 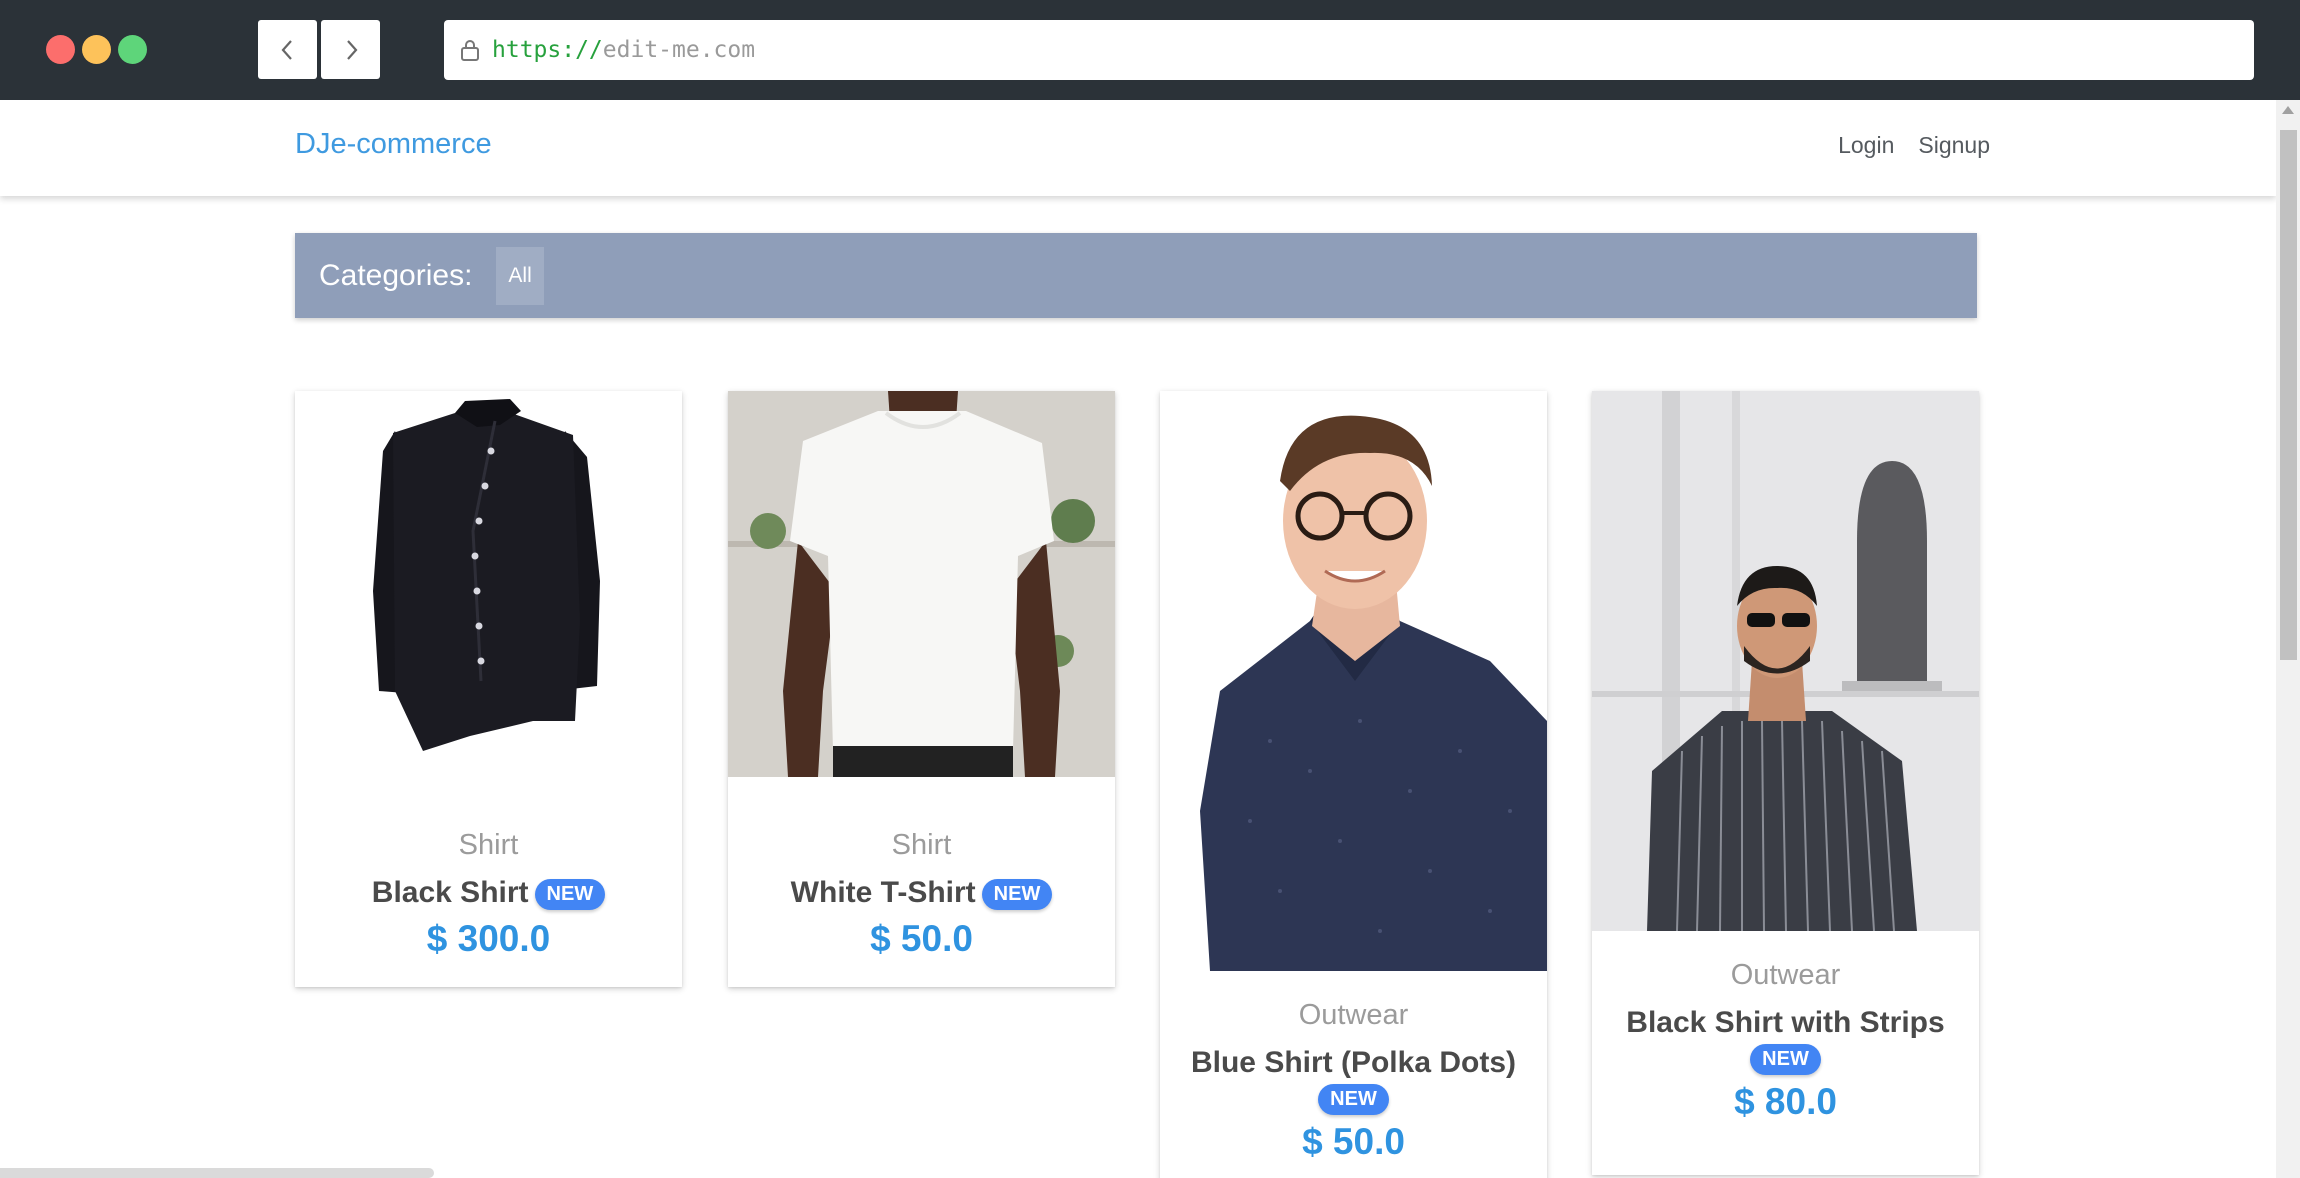 What do you see at coordinates (488, 938) in the screenshot?
I see `product-price: $ 300.0` at bounding box center [488, 938].